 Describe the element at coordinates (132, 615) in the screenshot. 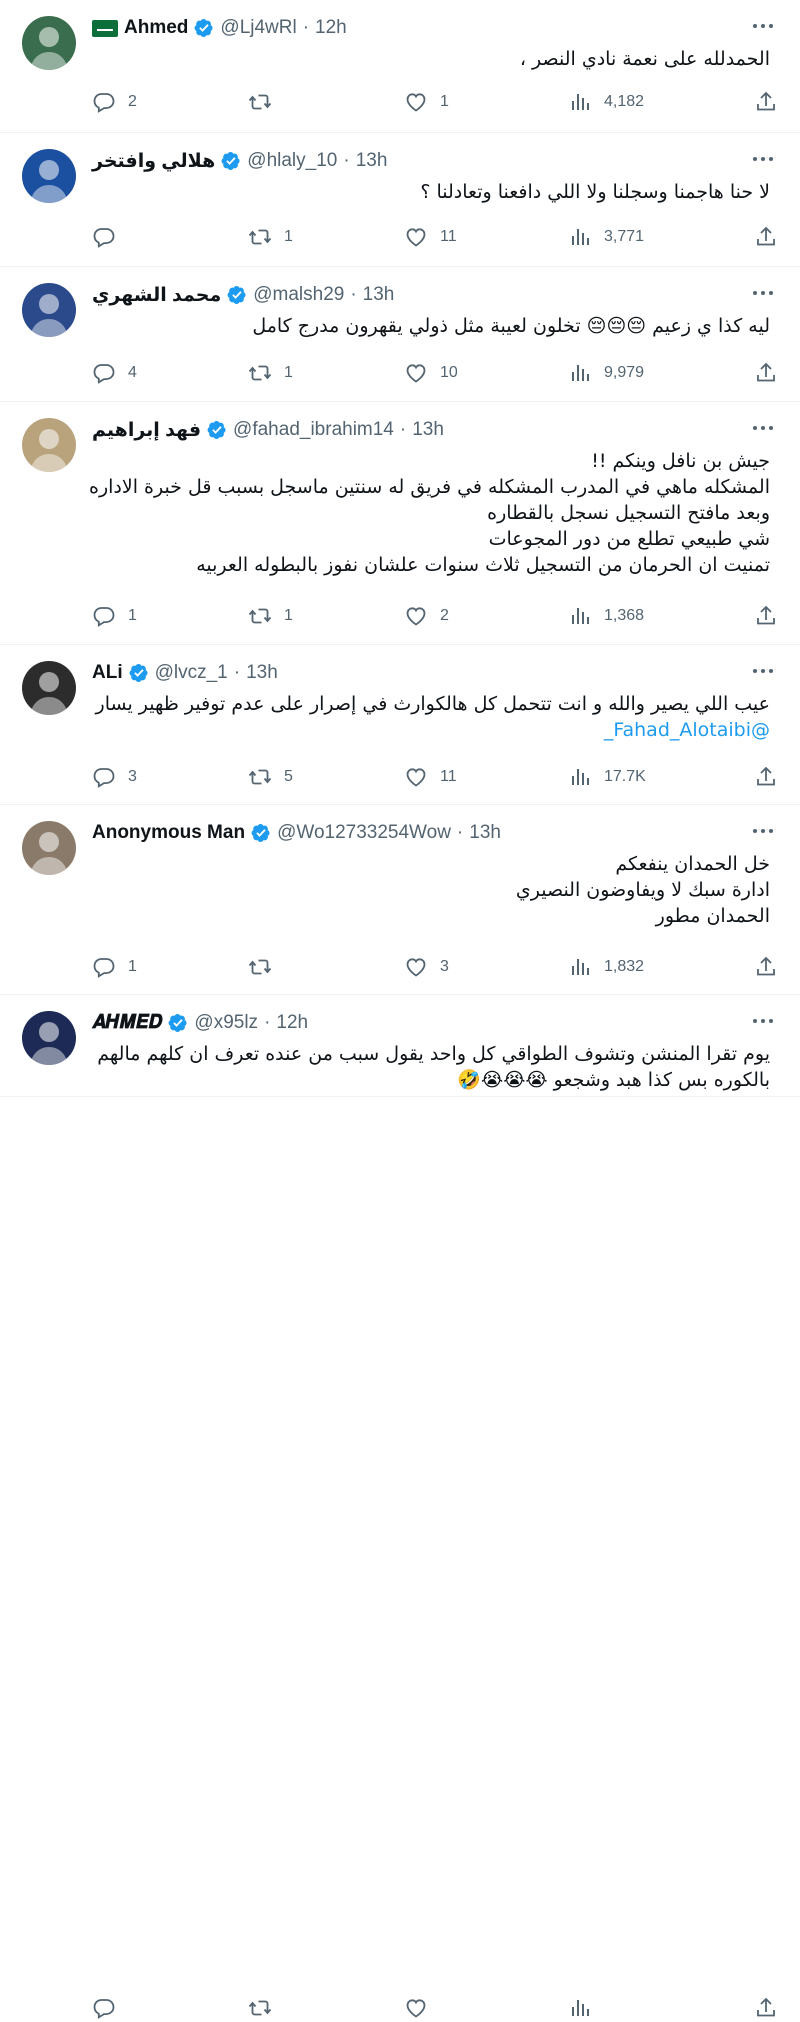

I see `reply-count: 1` at that location.